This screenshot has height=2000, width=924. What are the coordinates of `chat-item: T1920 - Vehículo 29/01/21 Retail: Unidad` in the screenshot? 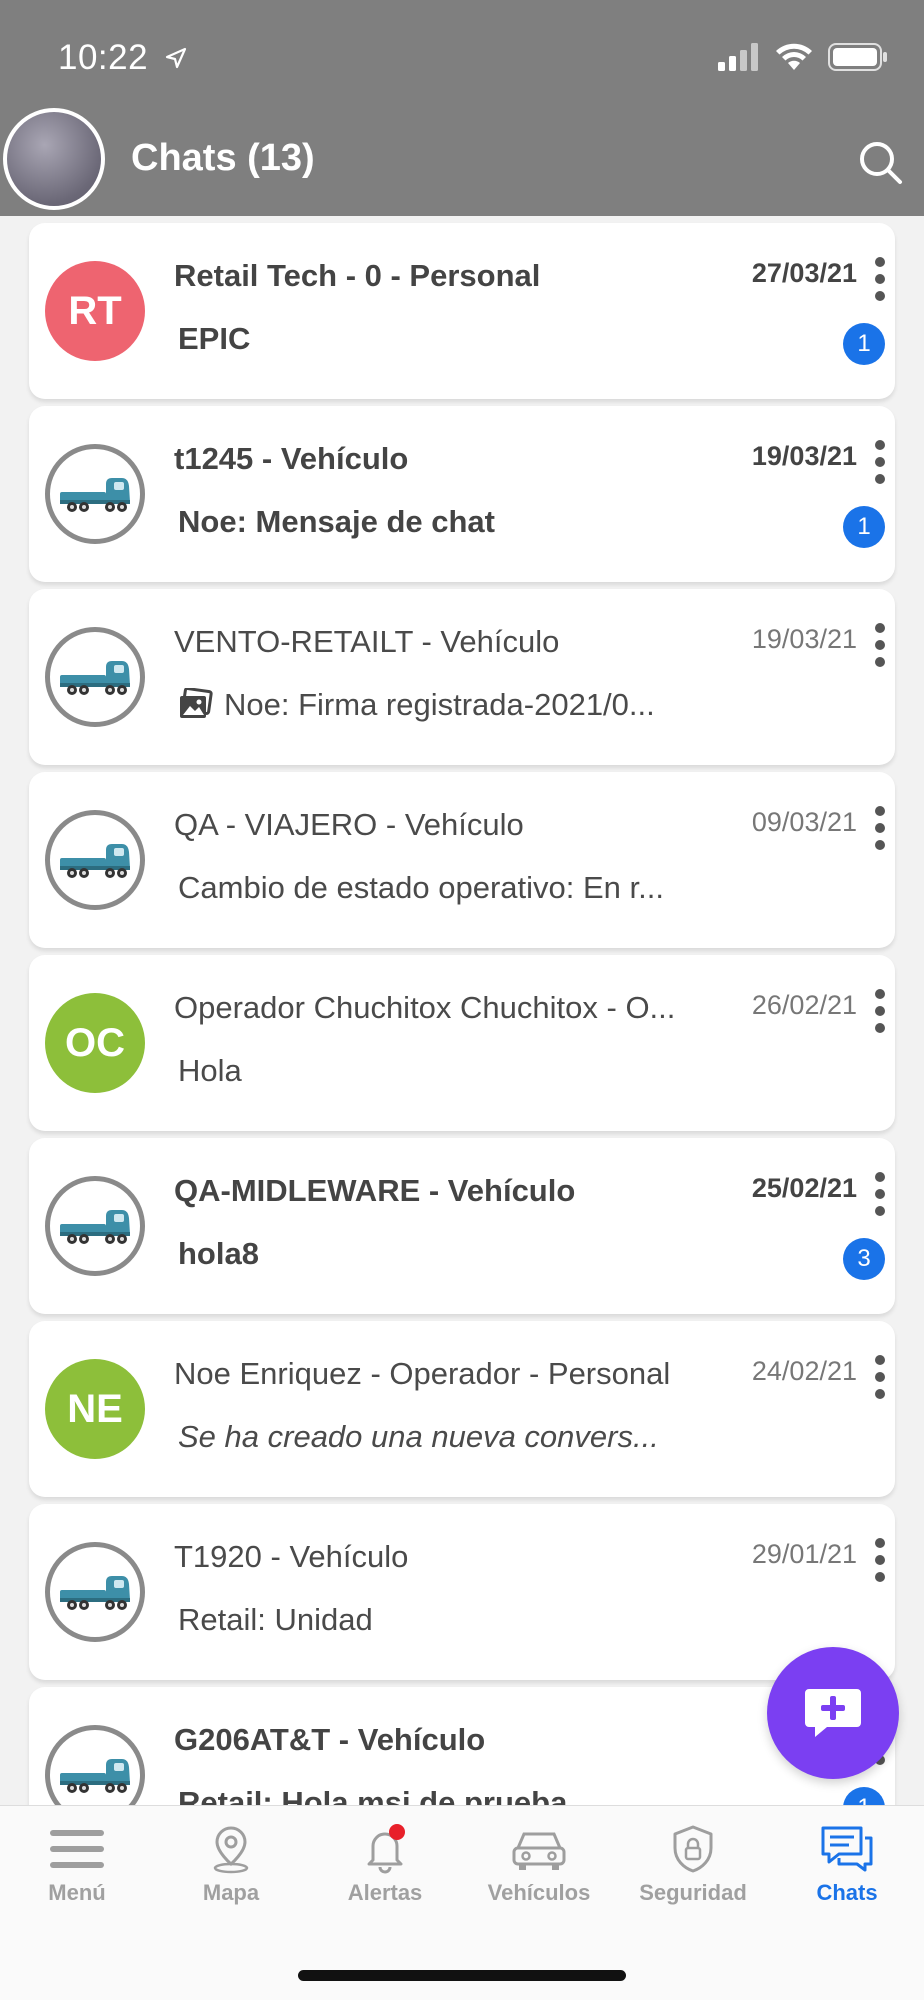 It's located at (462, 1592).